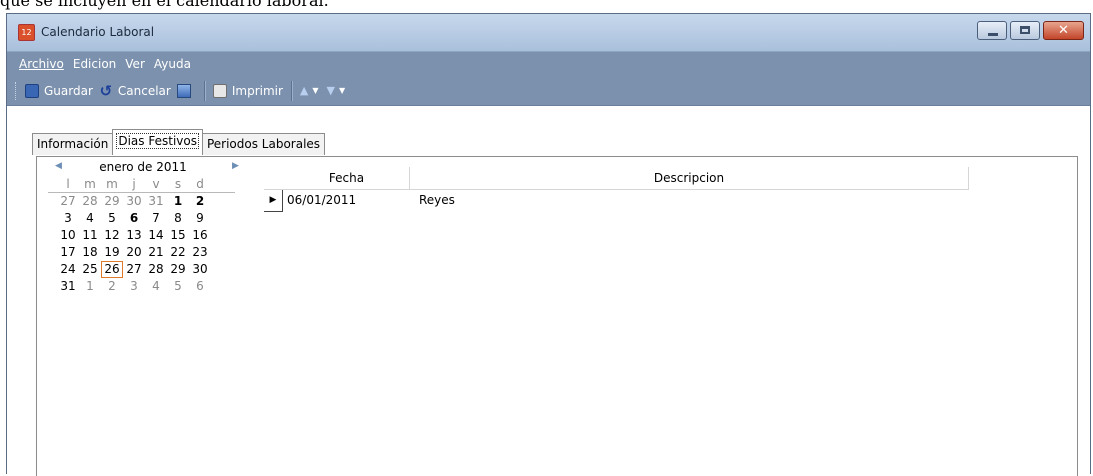 Image resolution: width=1093 pixels, height=476 pixels. Describe the element at coordinates (616, 201) in the screenshot. I see `table-row: ▶ 06/01/2011 Reyes` at that location.